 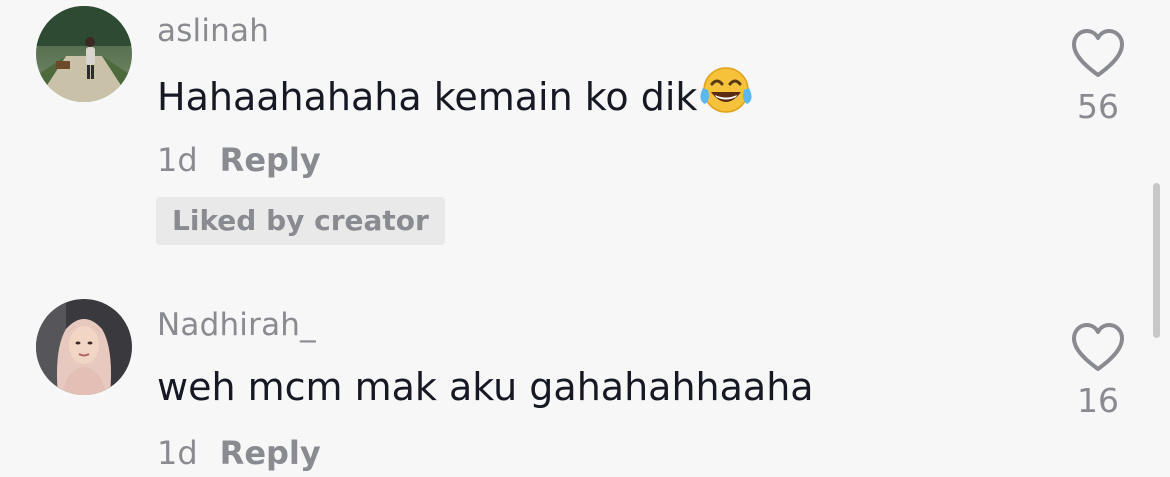 I want to click on comment-username: aslinah, so click(x=213, y=31).